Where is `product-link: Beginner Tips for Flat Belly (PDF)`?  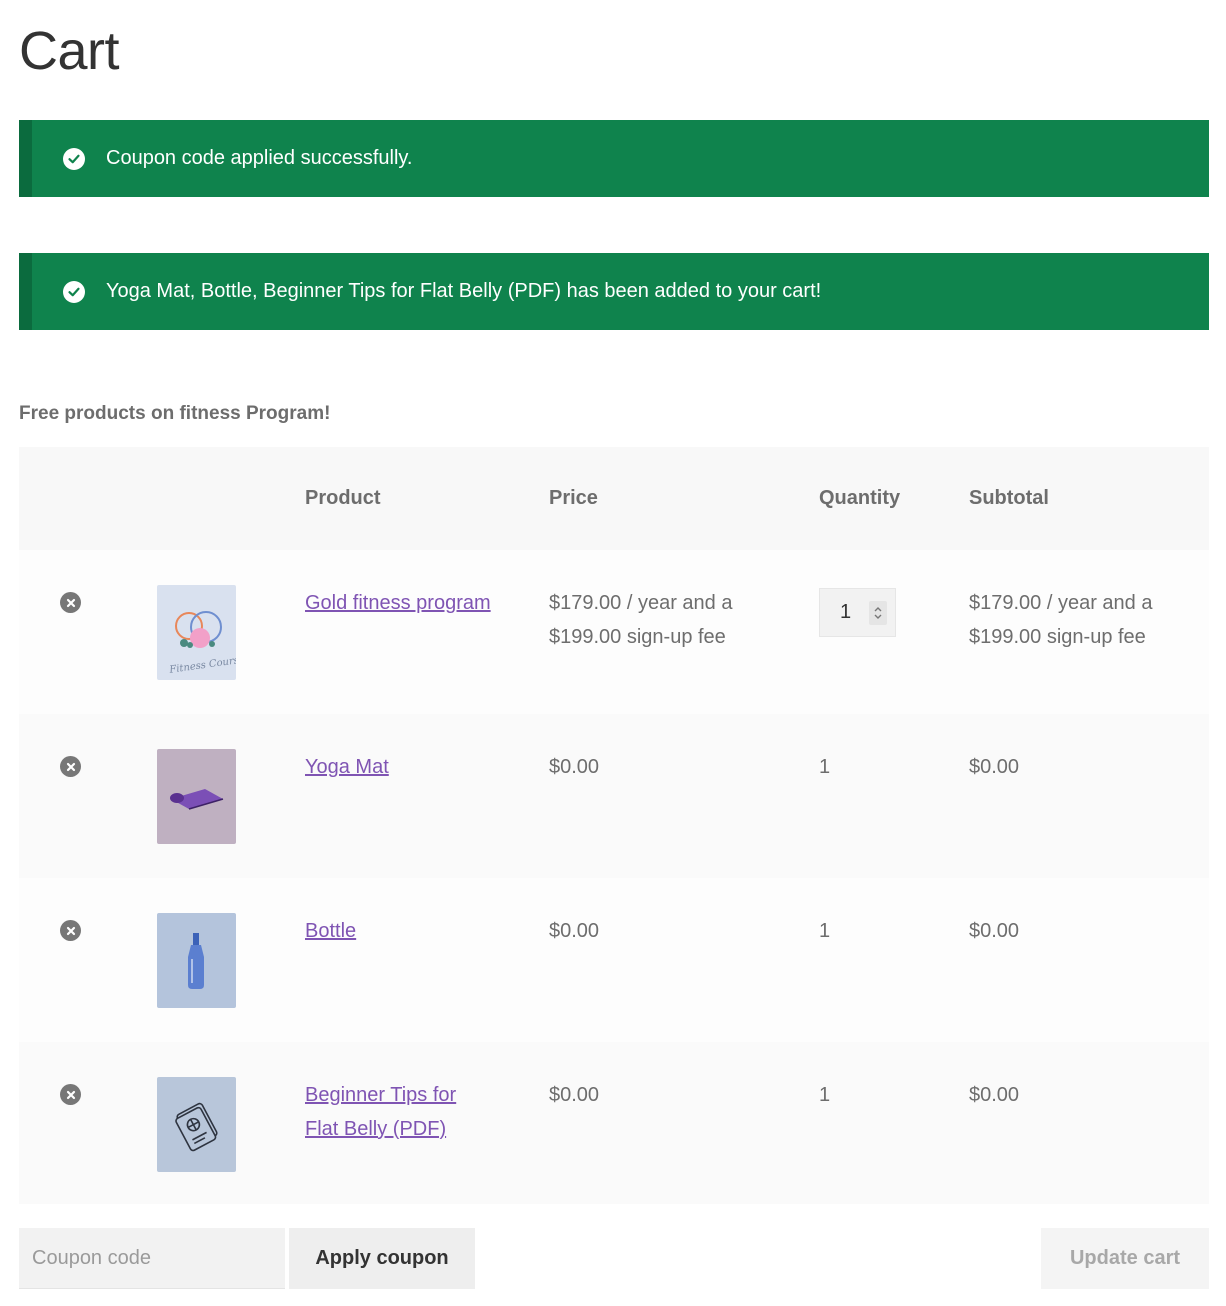
product-link: Beginner Tips for Flat Belly (PDF) is located at coordinates (400, 1112).